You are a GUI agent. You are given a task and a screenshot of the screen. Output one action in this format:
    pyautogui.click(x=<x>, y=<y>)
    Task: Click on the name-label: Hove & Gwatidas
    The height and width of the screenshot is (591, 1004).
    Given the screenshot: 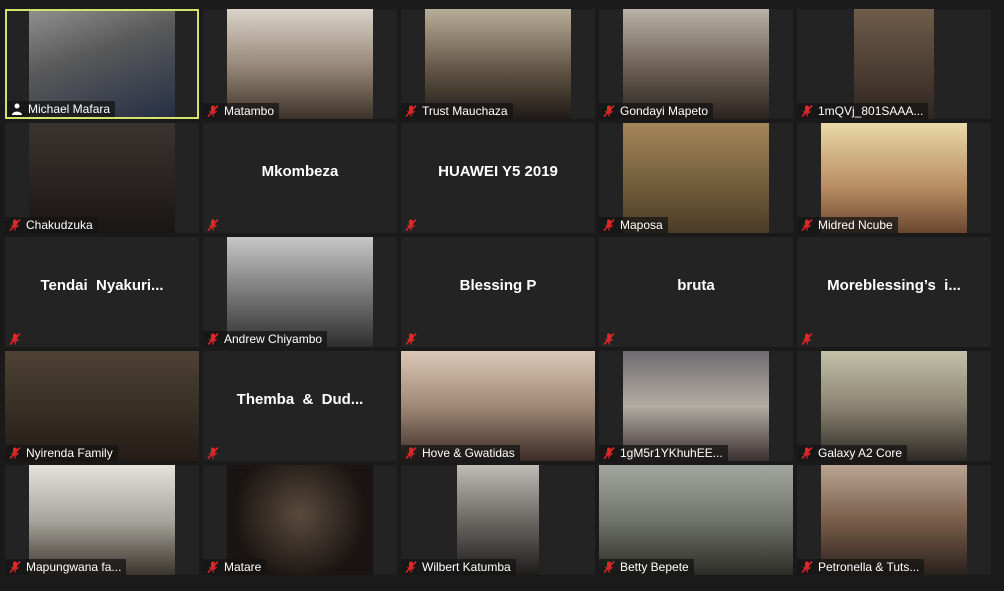 What is the action you would take?
    pyautogui.click(x=460, y=453)
    